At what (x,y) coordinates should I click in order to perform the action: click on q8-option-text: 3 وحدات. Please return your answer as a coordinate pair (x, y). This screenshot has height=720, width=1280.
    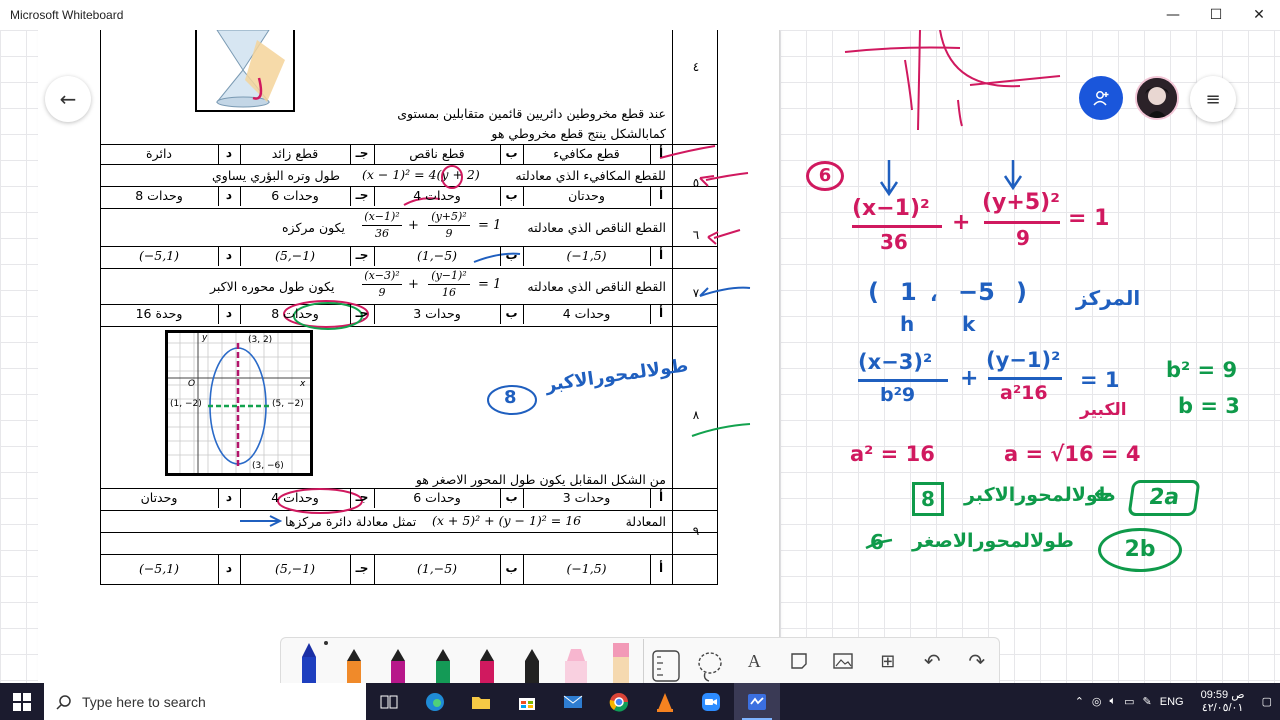
    Looking at the image, I should click on (586, 497).